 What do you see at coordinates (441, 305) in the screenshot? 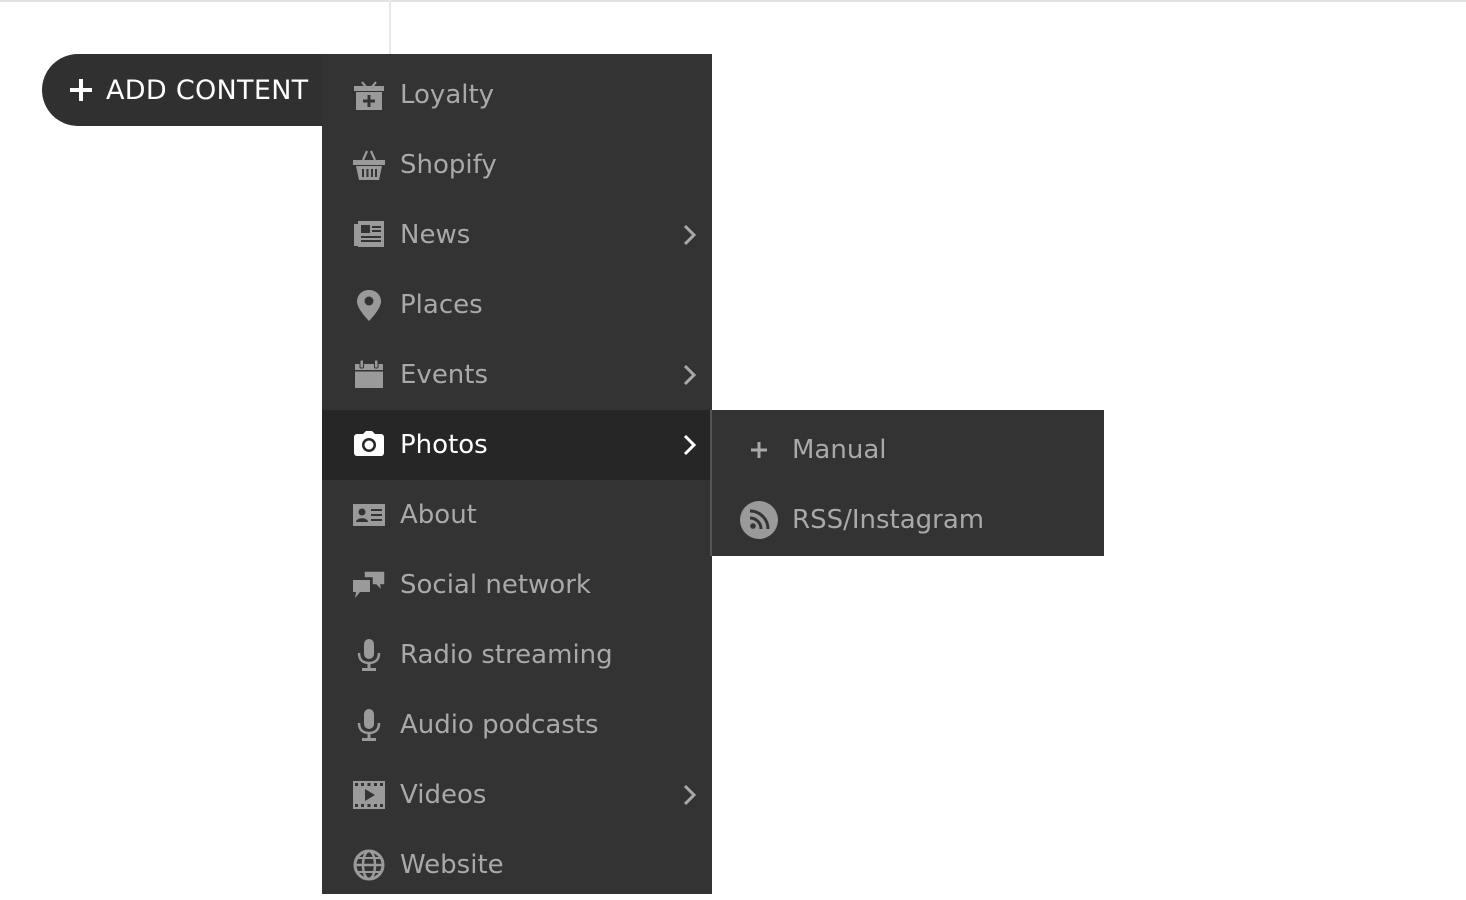
I see `menu-item-label: Places` at bounding box center [441, 305].